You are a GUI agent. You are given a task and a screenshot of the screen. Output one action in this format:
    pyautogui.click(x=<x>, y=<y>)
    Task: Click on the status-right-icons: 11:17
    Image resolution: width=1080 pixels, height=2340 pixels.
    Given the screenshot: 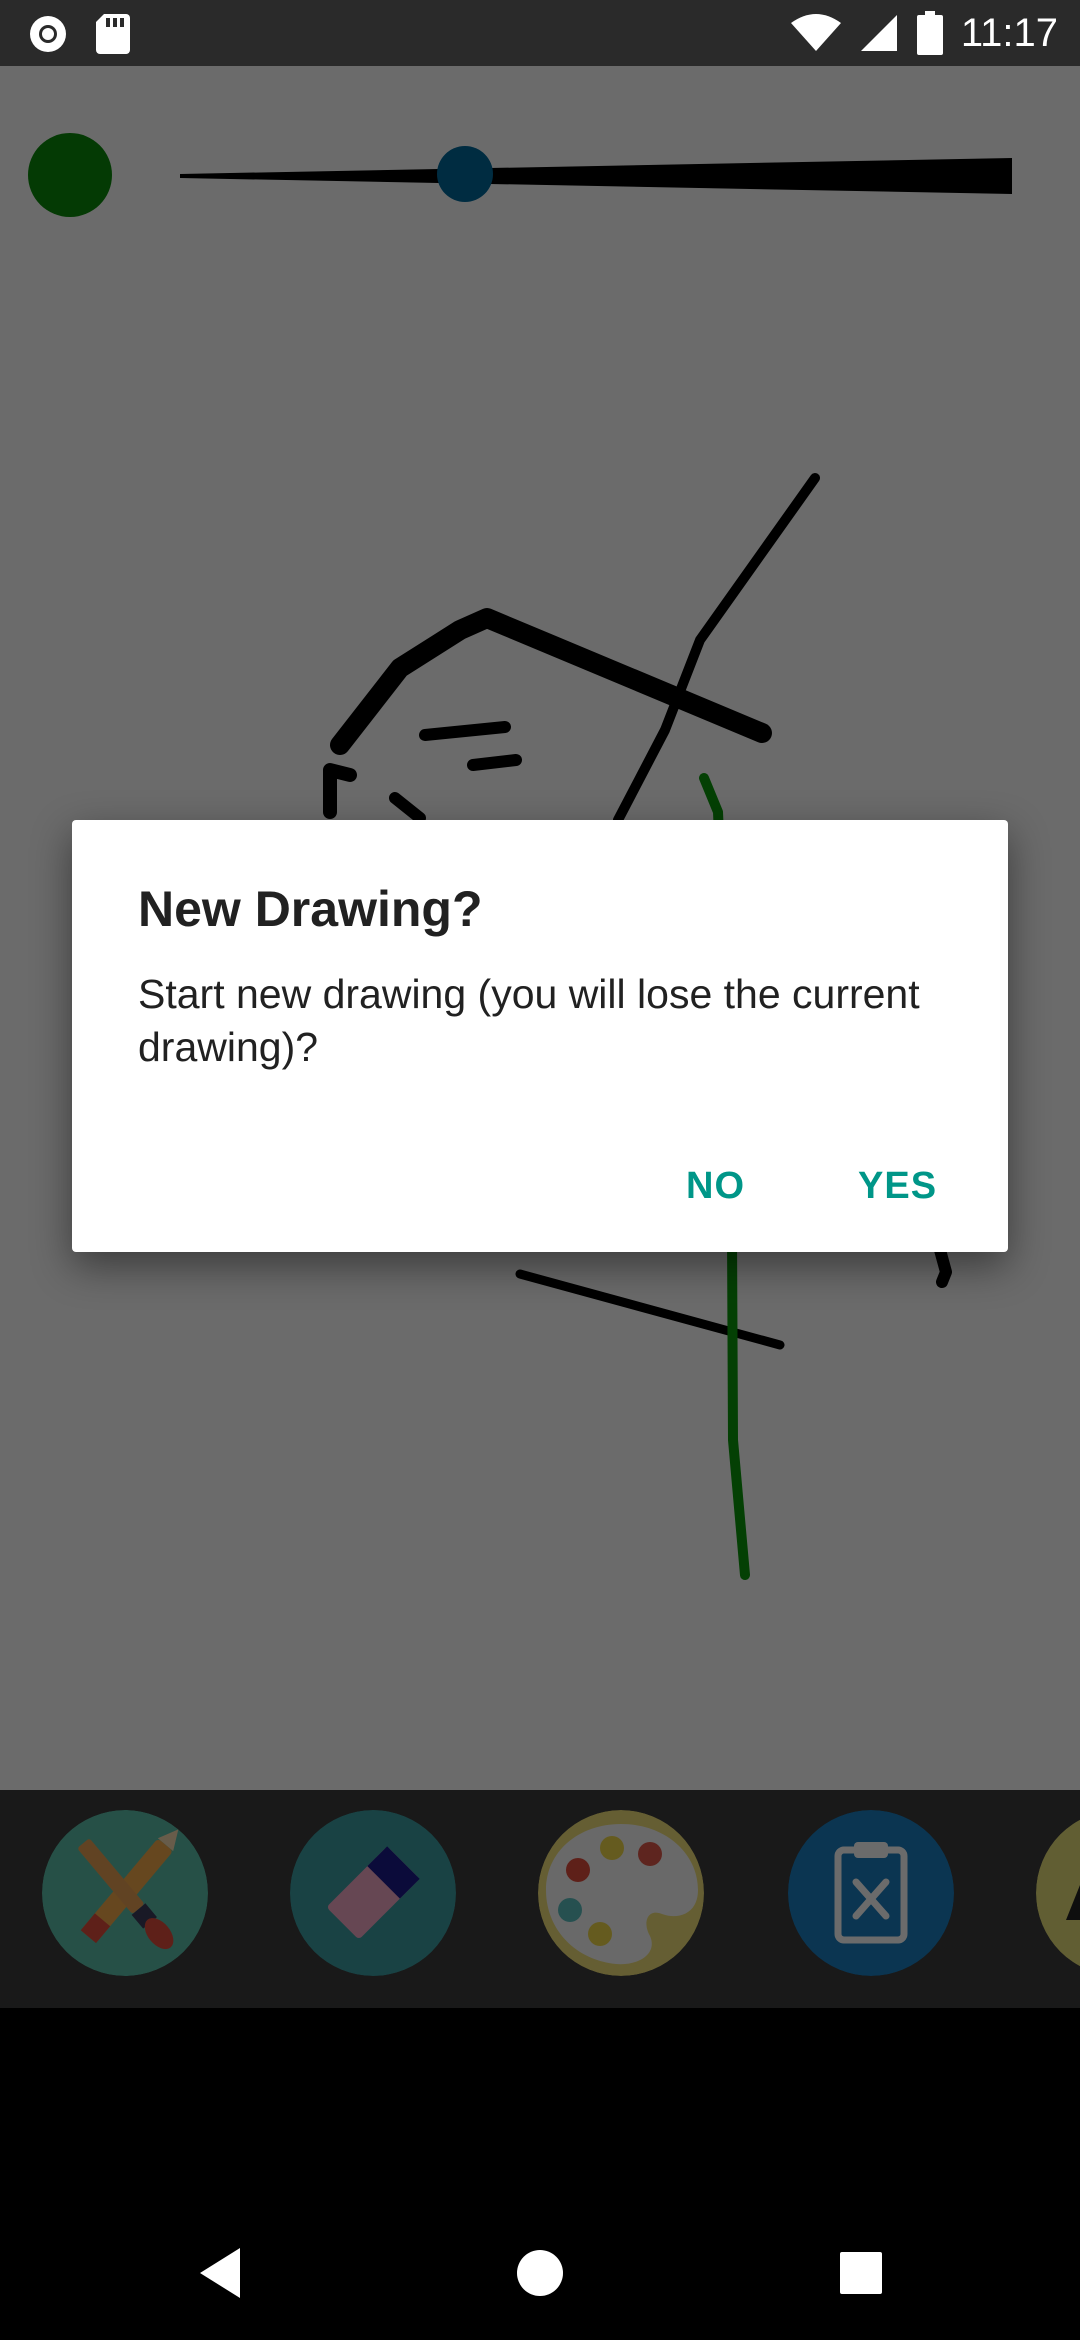 What is the action you would take?
    pyautogui.click(x=924, y=33)
    